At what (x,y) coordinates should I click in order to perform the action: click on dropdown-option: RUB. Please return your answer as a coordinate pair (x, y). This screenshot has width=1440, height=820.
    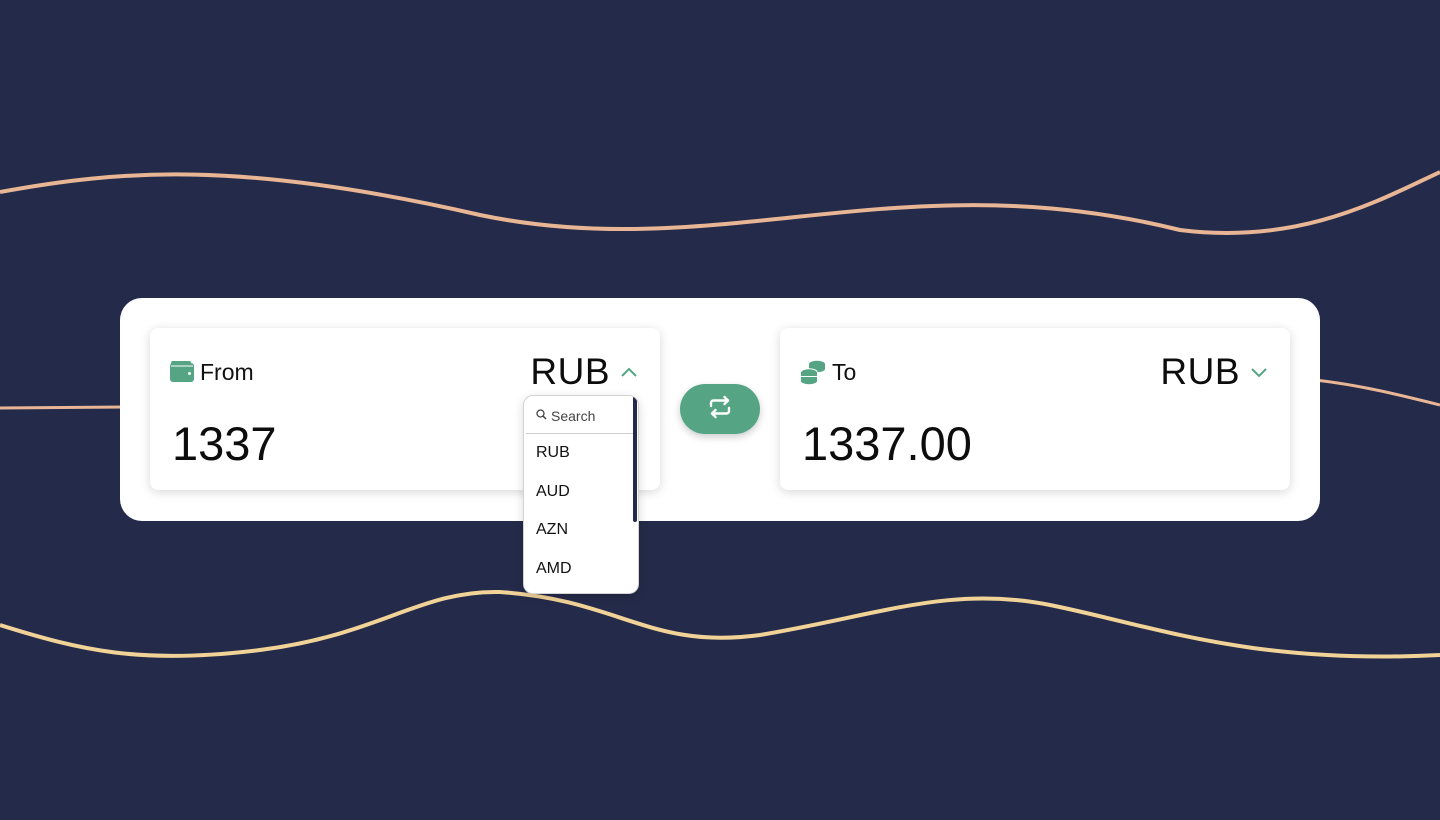
    Looking at the image, I should click on (579, 453).